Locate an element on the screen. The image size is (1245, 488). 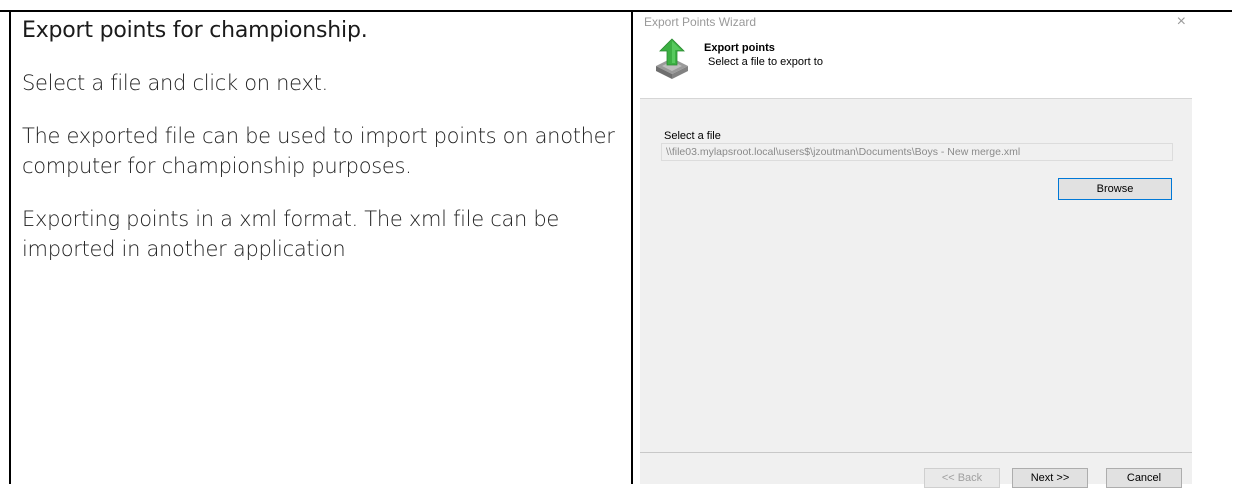
window-titlebar: Export Points Wizard × is located at coordinates (916, 23).